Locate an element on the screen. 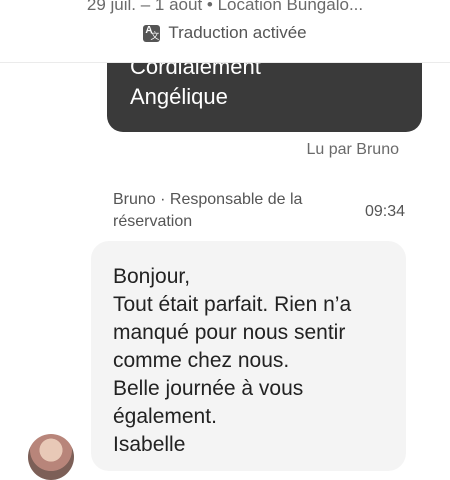 The height and width of the screenshot is (480, 450). read-receipt: Lu par Bruno is located at coordinates (352, 149).